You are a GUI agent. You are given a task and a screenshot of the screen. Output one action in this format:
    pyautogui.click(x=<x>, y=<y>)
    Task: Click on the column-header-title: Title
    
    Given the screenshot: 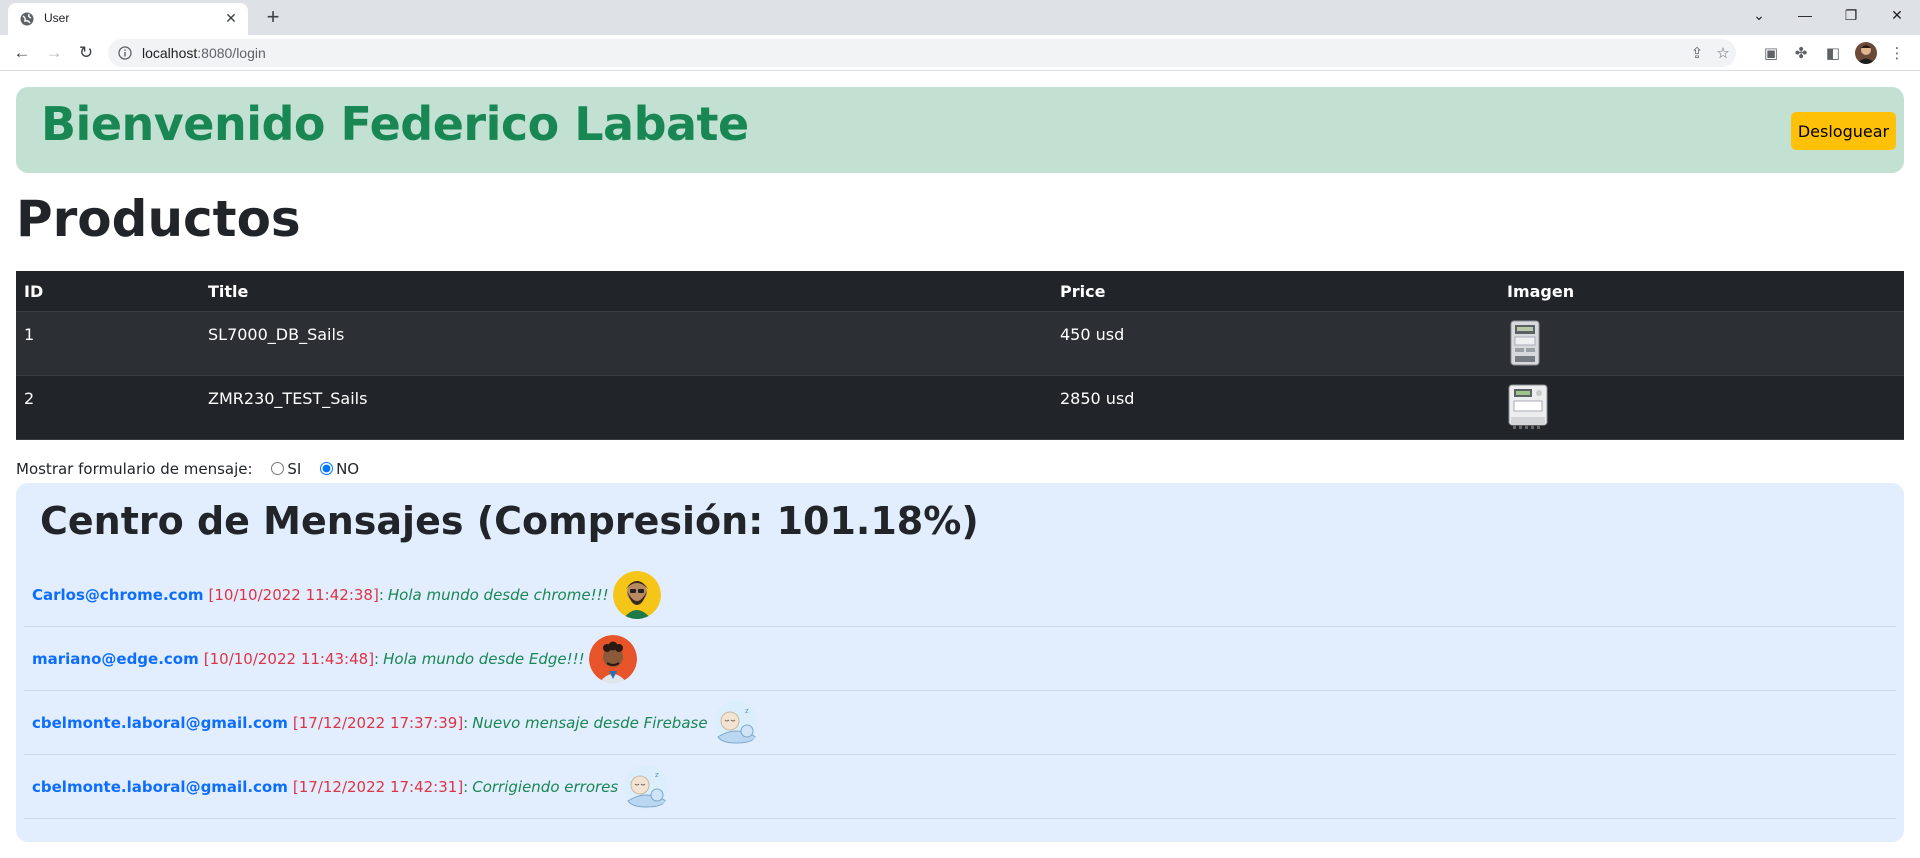 What is the action you would take?
    pyautogui.click(x=626, y=291)
    